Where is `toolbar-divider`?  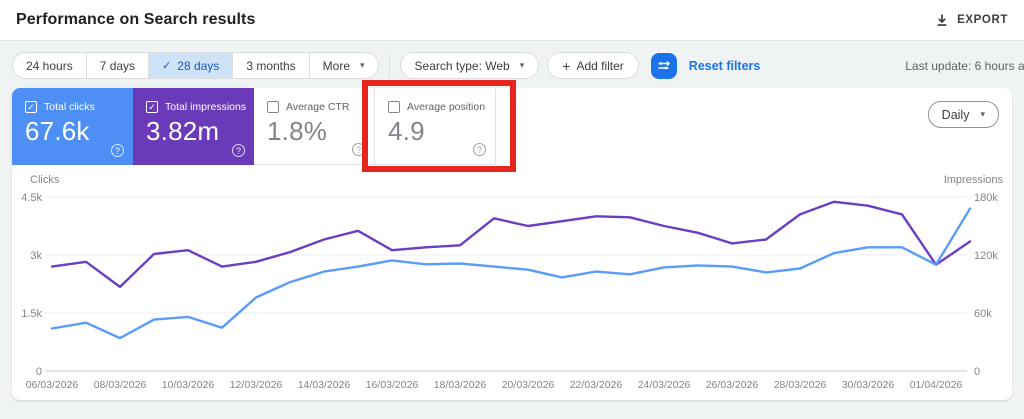
toolbar-divider is located at coordinates (389, 65).